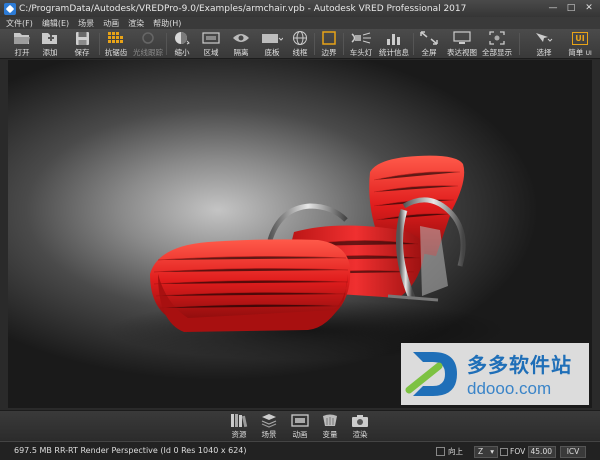 The image size is (600, 460). Describe the element at coordinates (431, 374) in the screenshot. I see `ddooo-logo-icon` at that location.